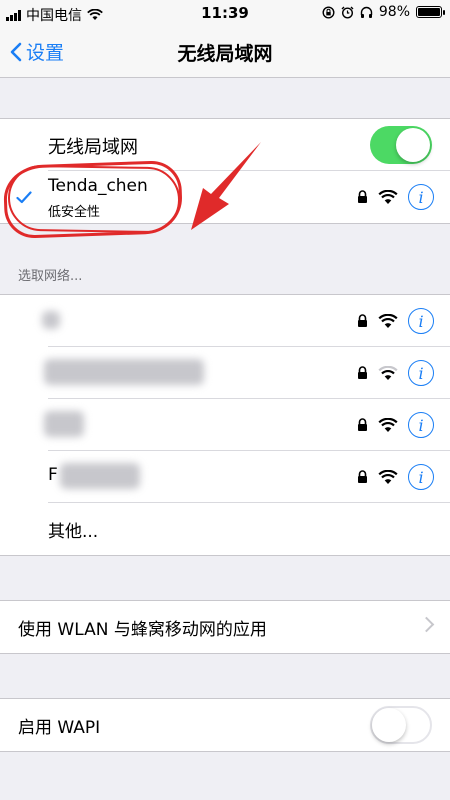  I want to click on annotation-circle, so click(94, 199).